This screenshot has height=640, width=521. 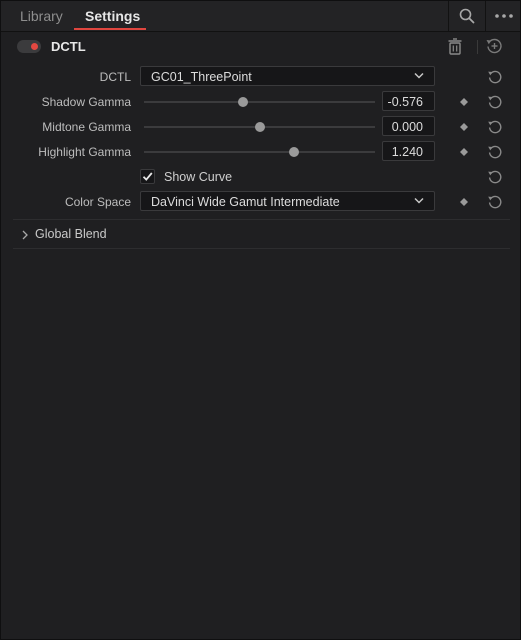 I want to click on more-options-button, so click(x=503, y=16).